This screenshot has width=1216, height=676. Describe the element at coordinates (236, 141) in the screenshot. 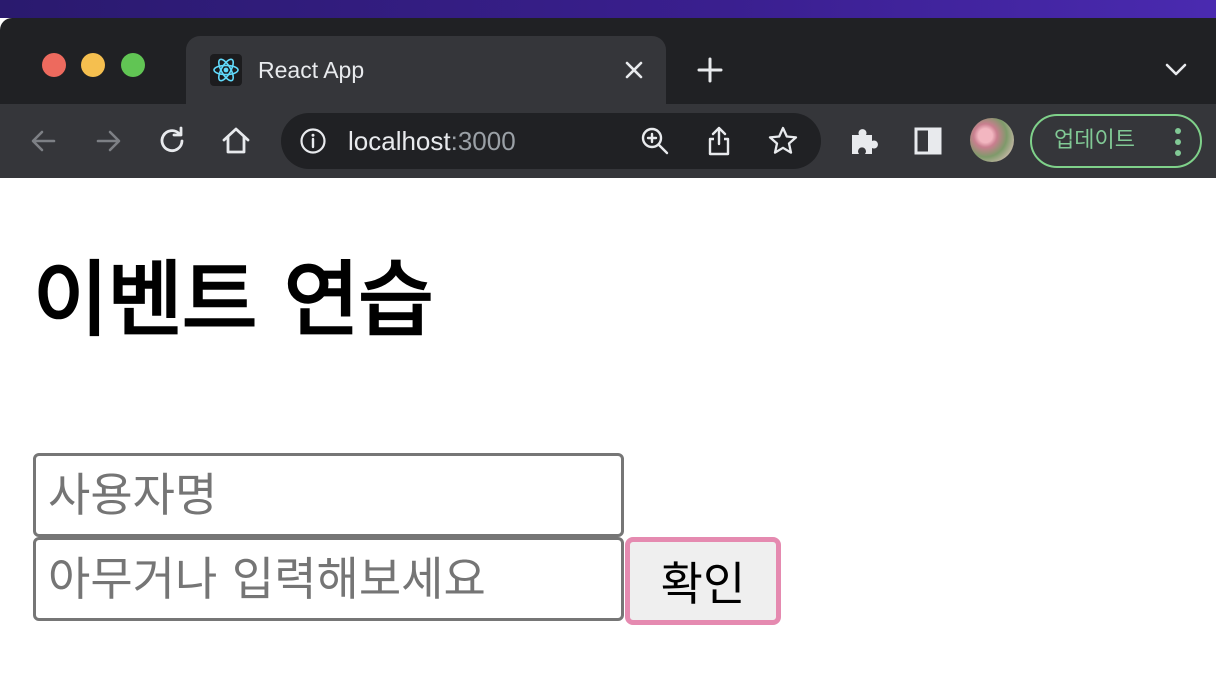

I see `home-icon` at that location.